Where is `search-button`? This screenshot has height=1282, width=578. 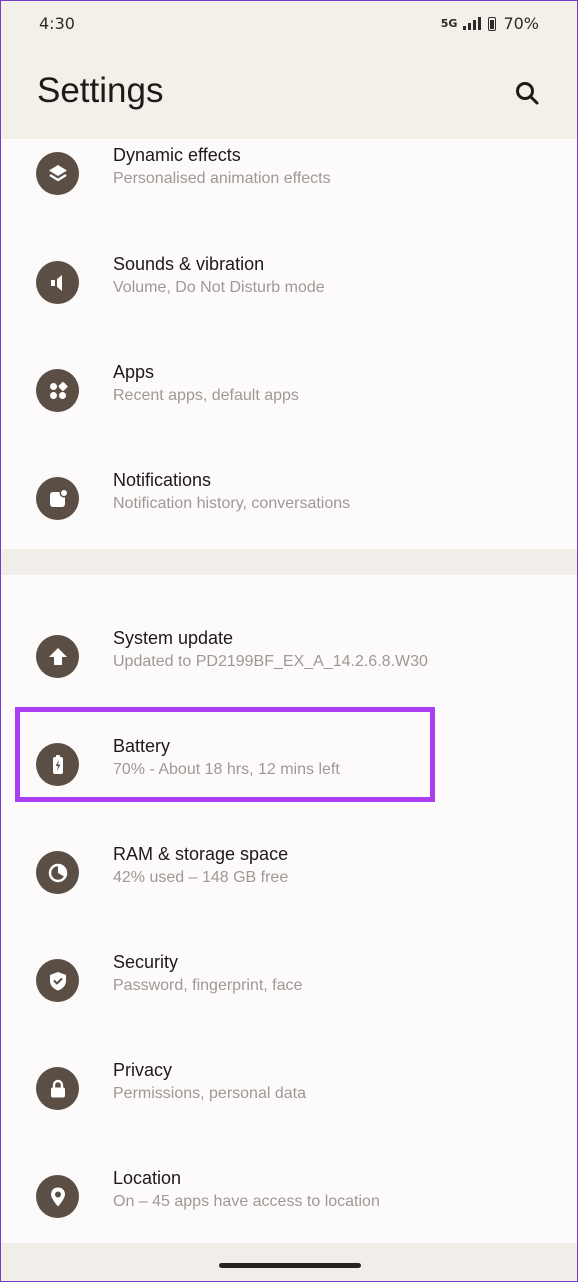 search-button is located at coordinates (527, 93).